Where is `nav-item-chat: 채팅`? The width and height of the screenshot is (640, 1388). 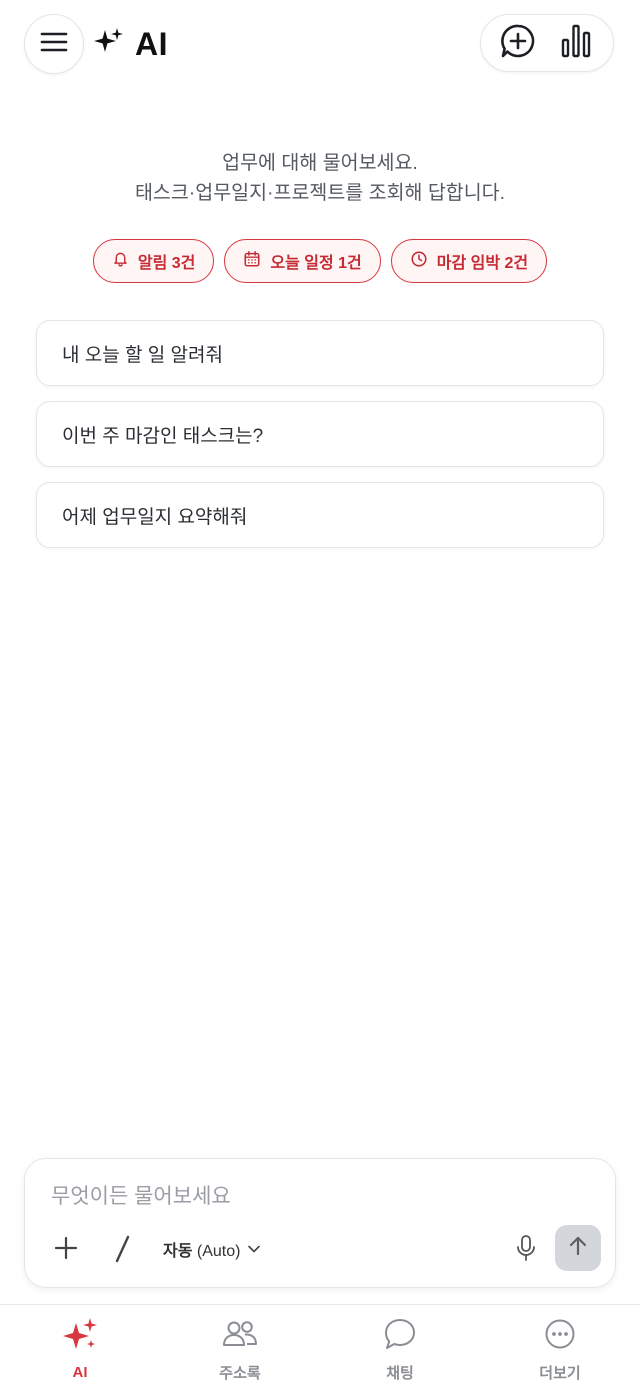 nav-item-chat: 채팅 is located at coordinates (400, 1346).